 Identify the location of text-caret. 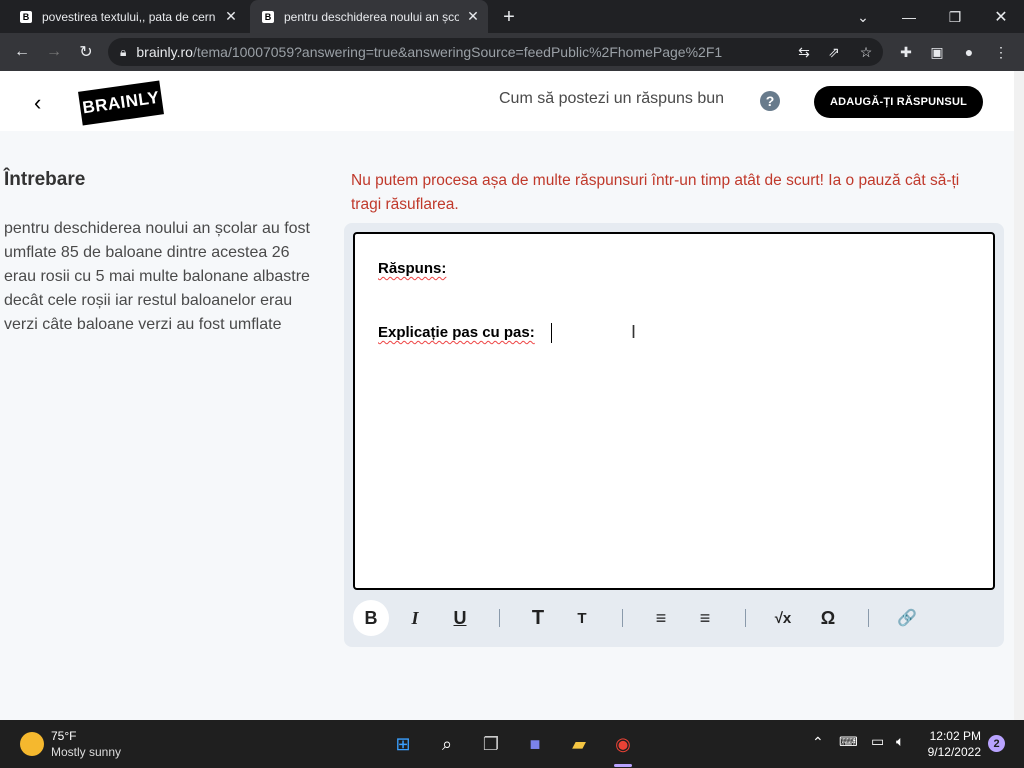
(551, 333).